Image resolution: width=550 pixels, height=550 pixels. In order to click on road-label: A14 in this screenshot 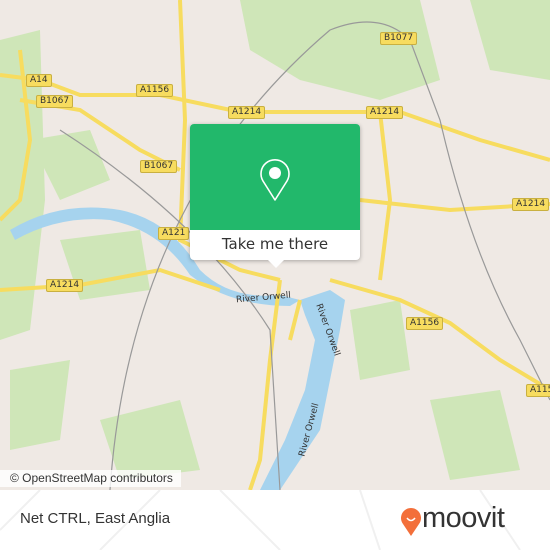, I will do `click(39, 80)`.